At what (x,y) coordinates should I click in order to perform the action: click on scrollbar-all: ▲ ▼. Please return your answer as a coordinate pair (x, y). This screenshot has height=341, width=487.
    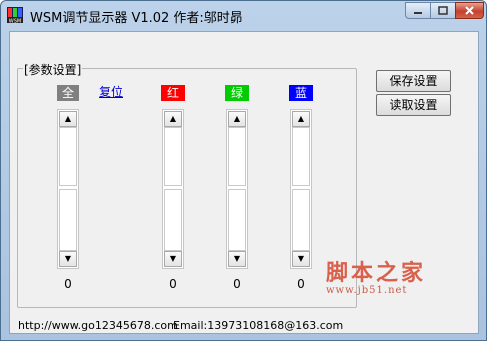
    Looking at the image, I should click on (68, 189).